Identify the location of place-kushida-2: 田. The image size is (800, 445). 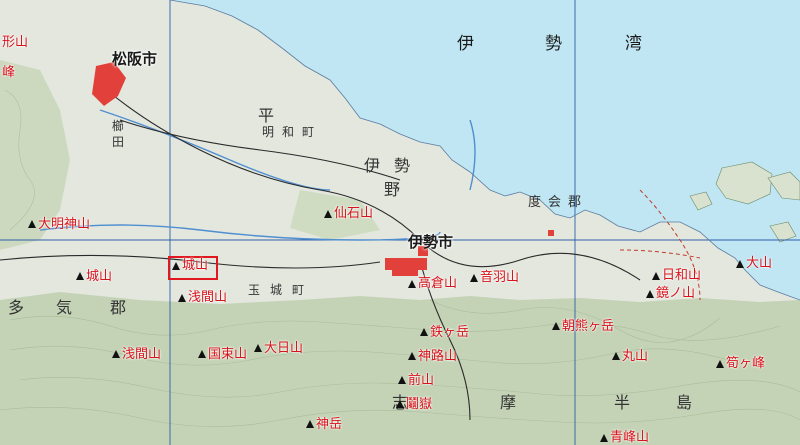
(118, 142).